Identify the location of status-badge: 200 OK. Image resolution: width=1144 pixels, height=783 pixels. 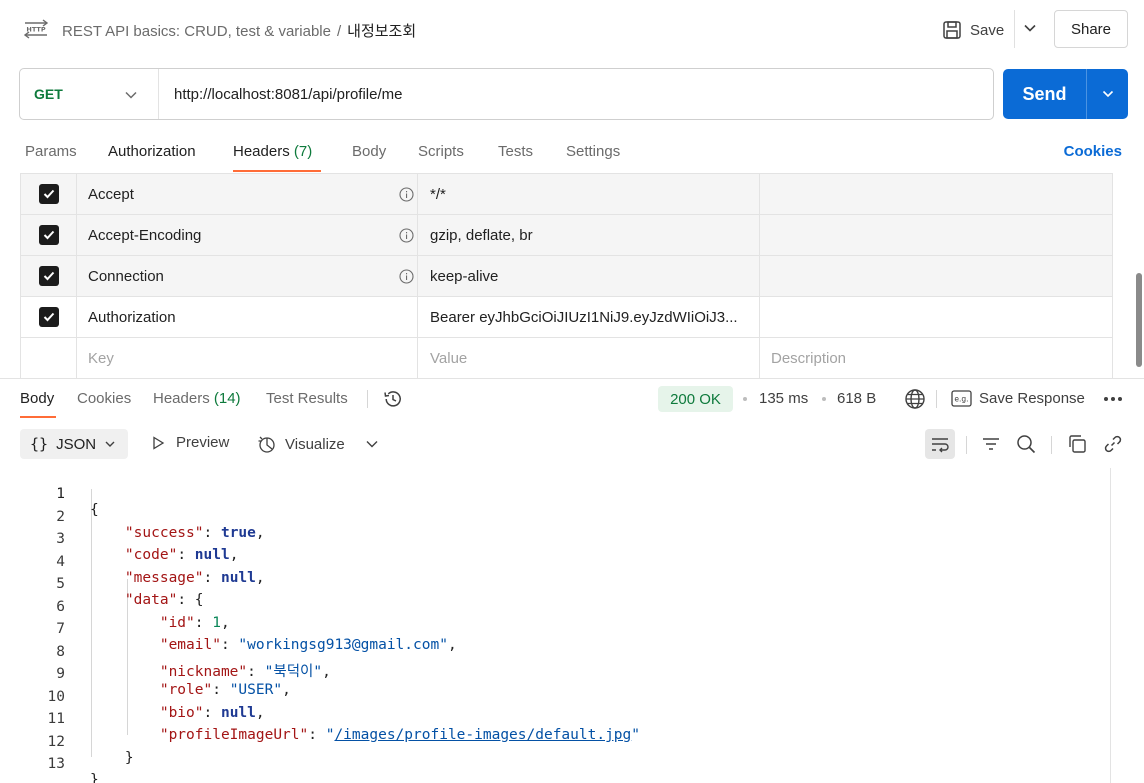
(695, 399).